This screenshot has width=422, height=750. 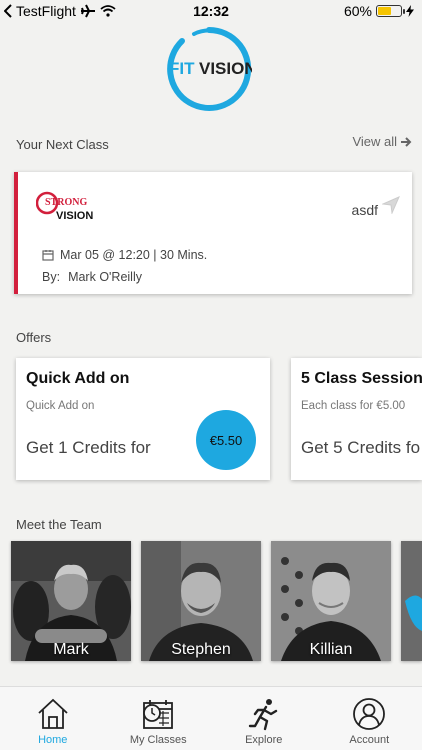 I want to click on view-all-link: View all, so click(x=382, y=141).